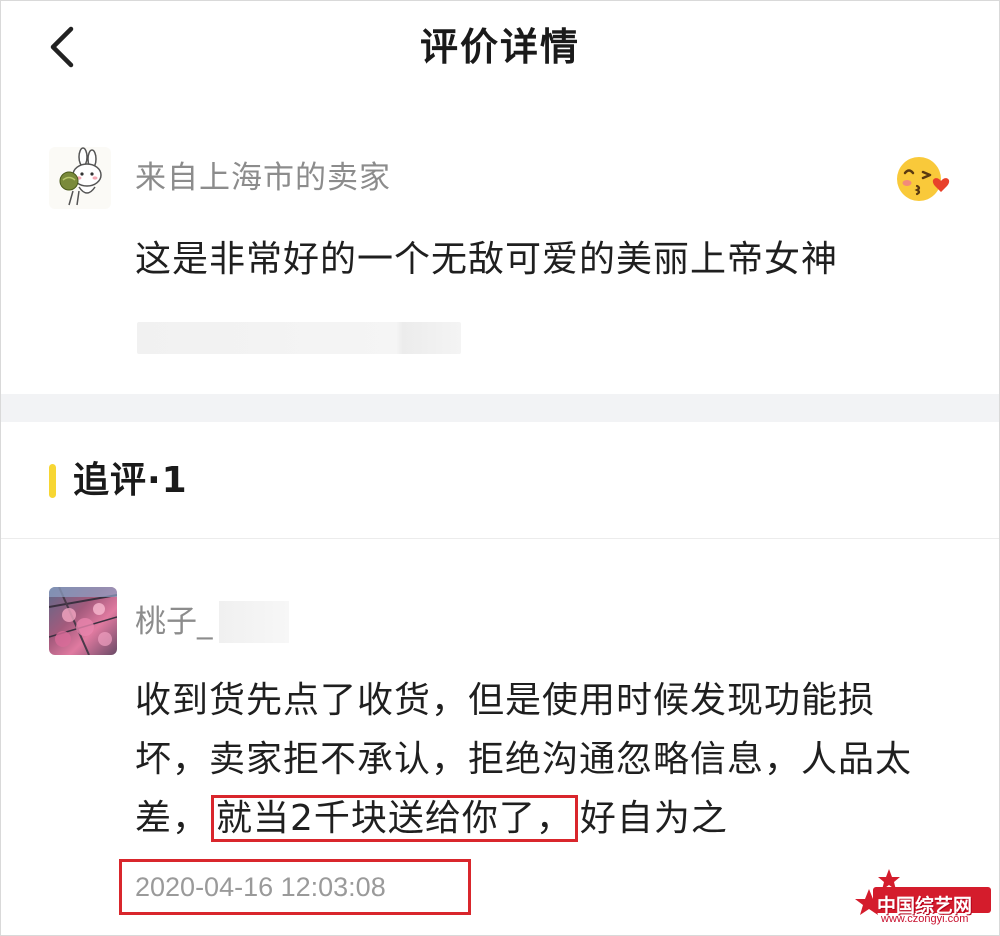  What do you see at coordinates (500, 408) in the screenshot?
I see `section-divider` at bounding box center [500, 408].